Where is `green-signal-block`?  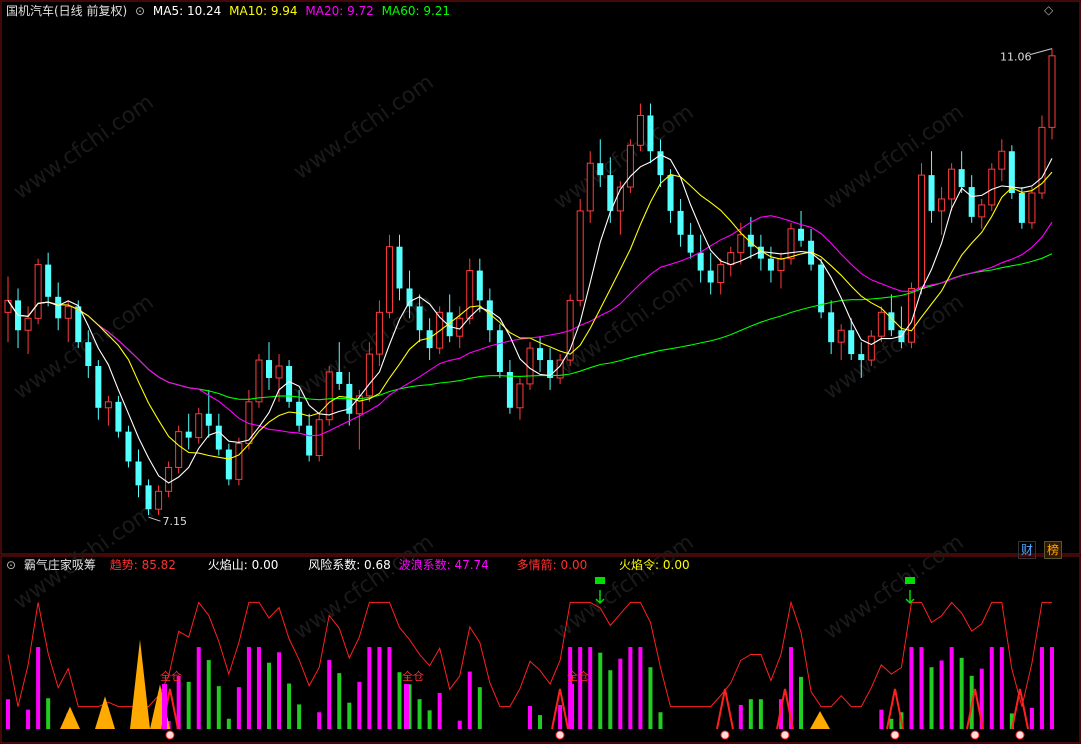 green-signal-block is located at coordinates (600, 580).